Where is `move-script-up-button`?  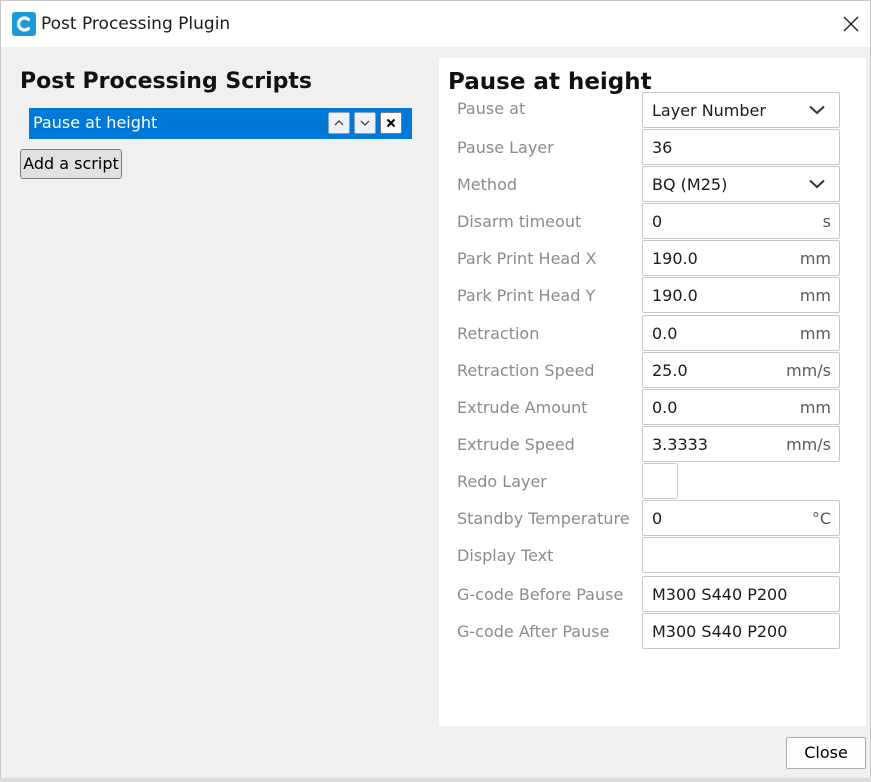 move-script-up-button is located at coordinates (339, 123).